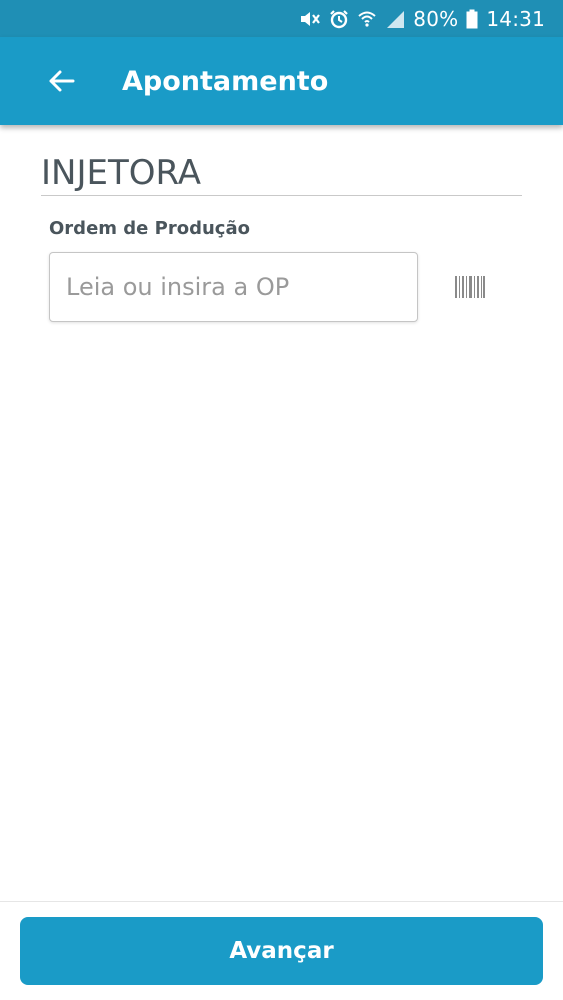  What do you see at coordinates (281, 18) in the screenshot?
I see `status-bar: 80% 14:31` at bounding box center [281, 18].